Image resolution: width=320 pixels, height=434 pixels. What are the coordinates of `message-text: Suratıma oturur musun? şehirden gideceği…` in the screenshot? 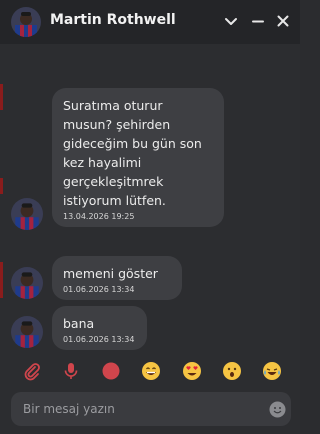 It's located at (132, 153).